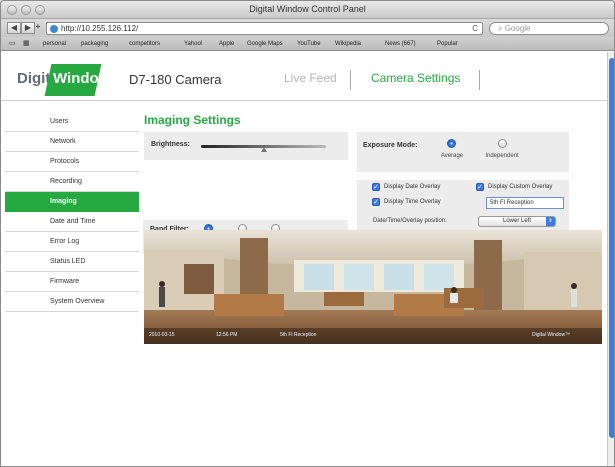  Describe the element at coordinates (54, 44) in the screenshot. I see `bookmark-personal: personal` at that location.